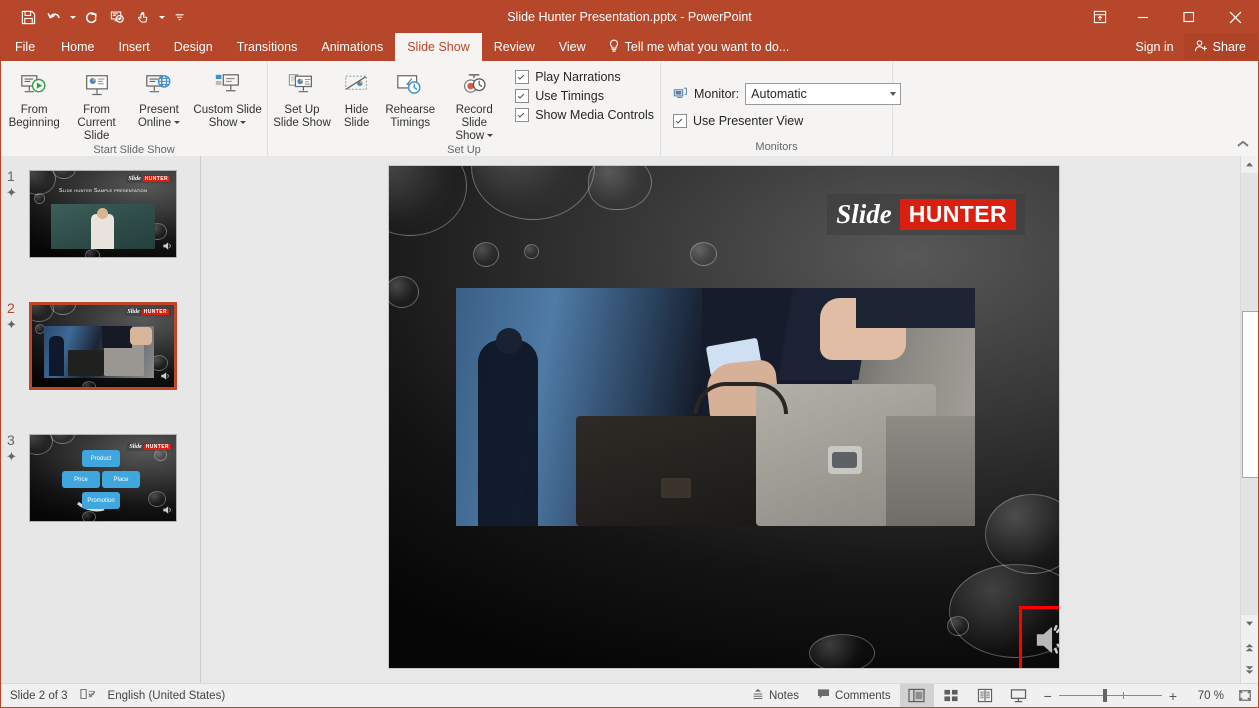  Describe the element at coordinates (680, 121) in the screenshot. I see `use-presenter-view-checkbox-box` at that location.